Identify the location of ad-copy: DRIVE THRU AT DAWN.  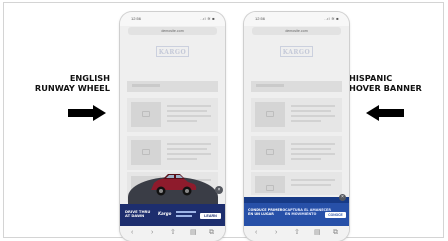
(137, 214).